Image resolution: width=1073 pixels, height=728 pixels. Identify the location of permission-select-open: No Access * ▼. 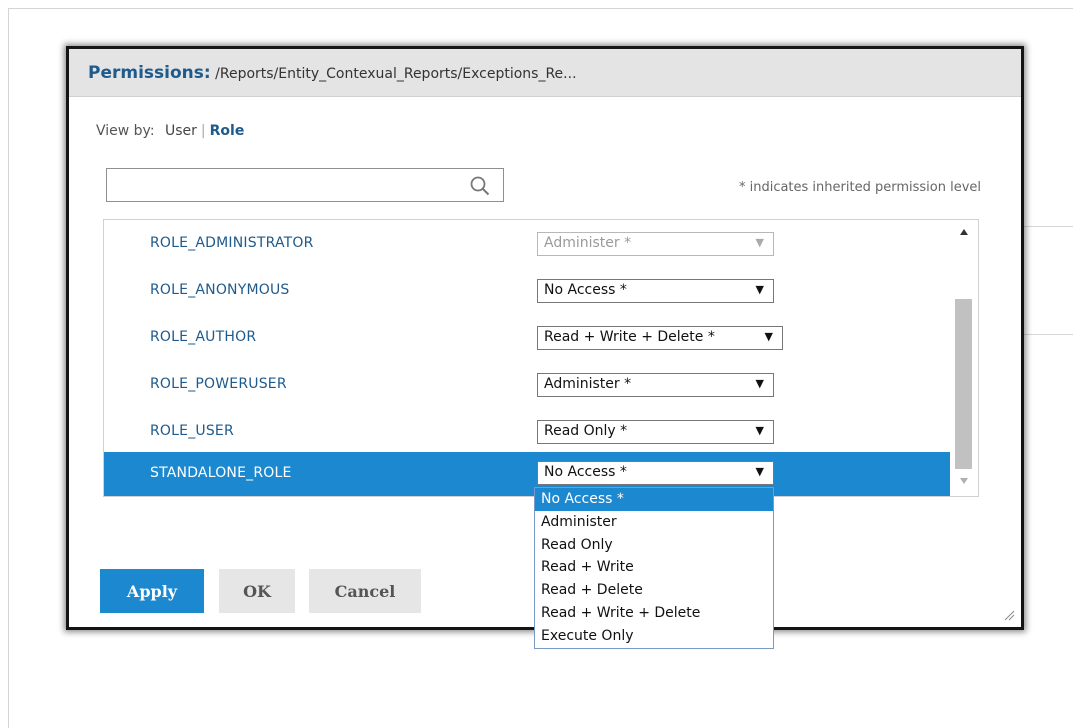
(655, 473).